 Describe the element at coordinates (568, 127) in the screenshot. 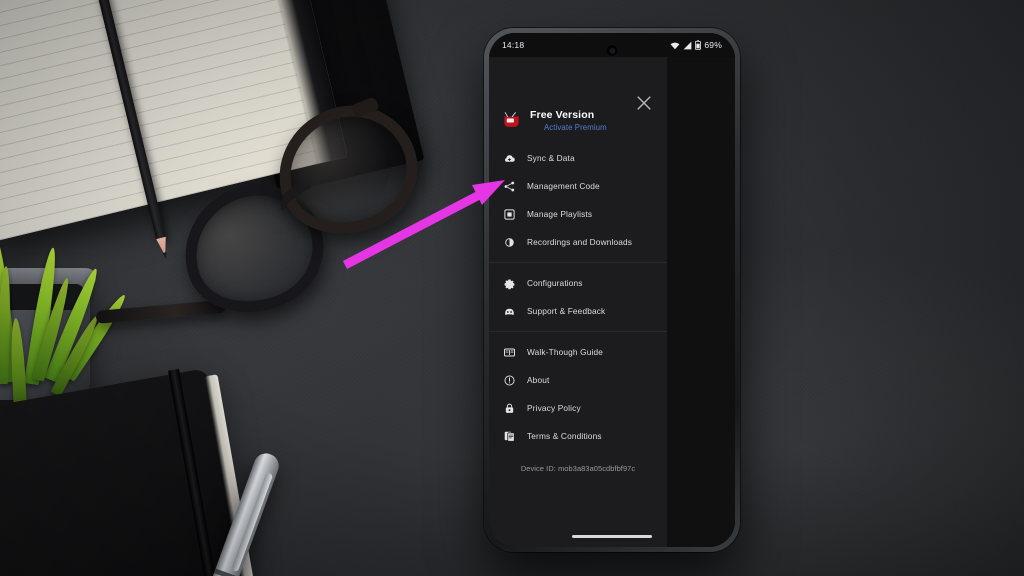

I see `activate-premium-link: Activate Premium` at that location.